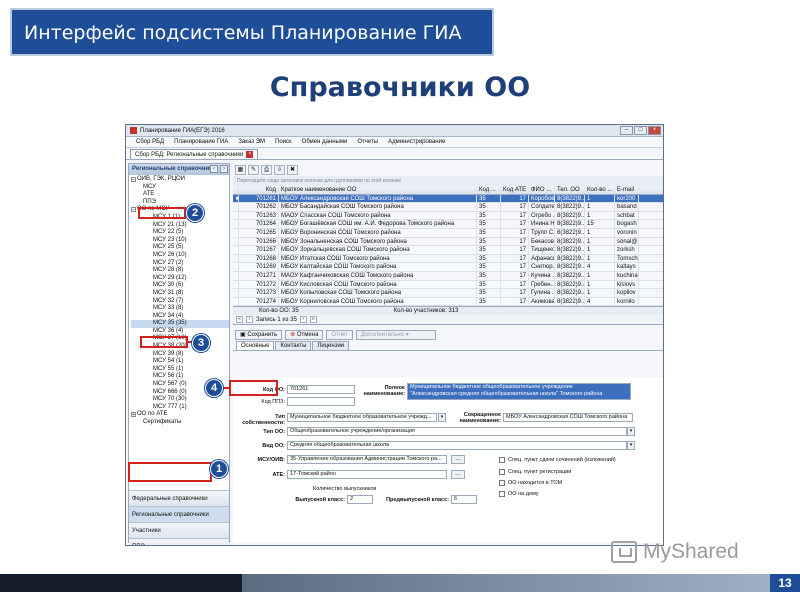 This screenshot has width=800, height=600. What do you see at coordinates (180, 180) in the screenshot?
I see `tree-node: − ОИВ, ГЭК, РЦОИ` at bounding box center [180, 180].